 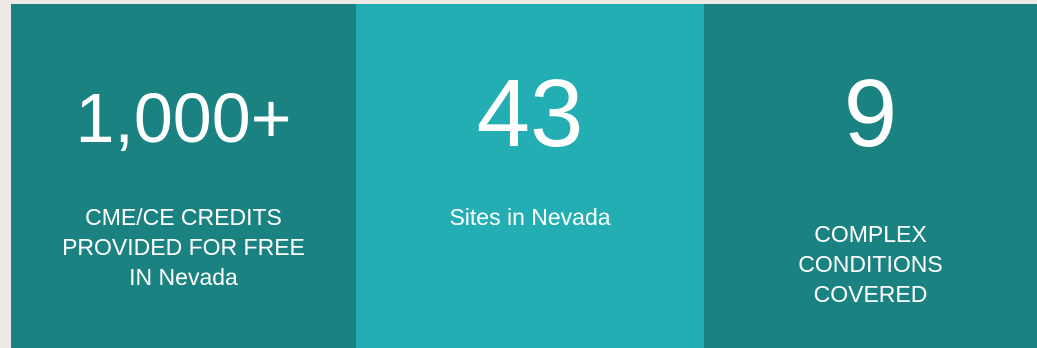 What do you see at coordinates (870, 264) in the screenshot?
I see `stat-label: COMPLEX CONDITIONS COVERED` at bounding box center [870, 264].